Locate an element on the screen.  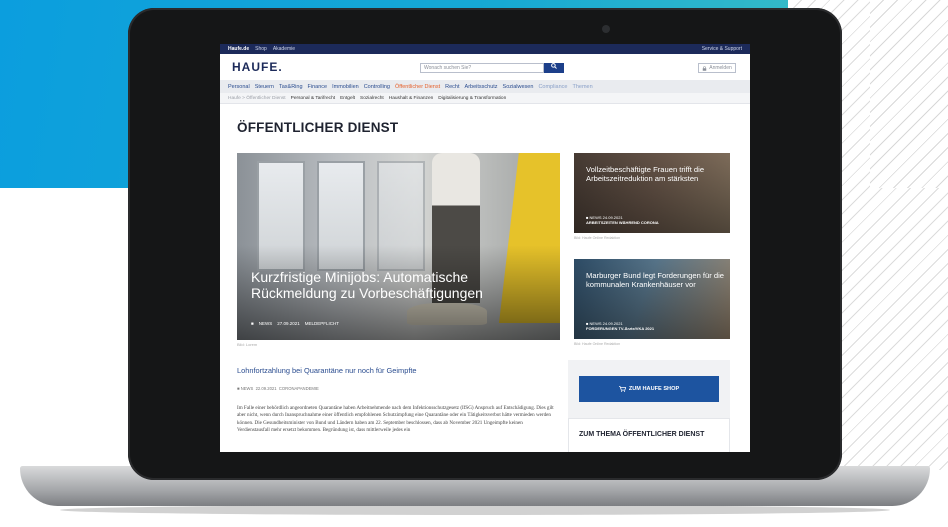
nav-item-arbeitsschutz: Arbeitsschutz is located at coordinates (481, 87).